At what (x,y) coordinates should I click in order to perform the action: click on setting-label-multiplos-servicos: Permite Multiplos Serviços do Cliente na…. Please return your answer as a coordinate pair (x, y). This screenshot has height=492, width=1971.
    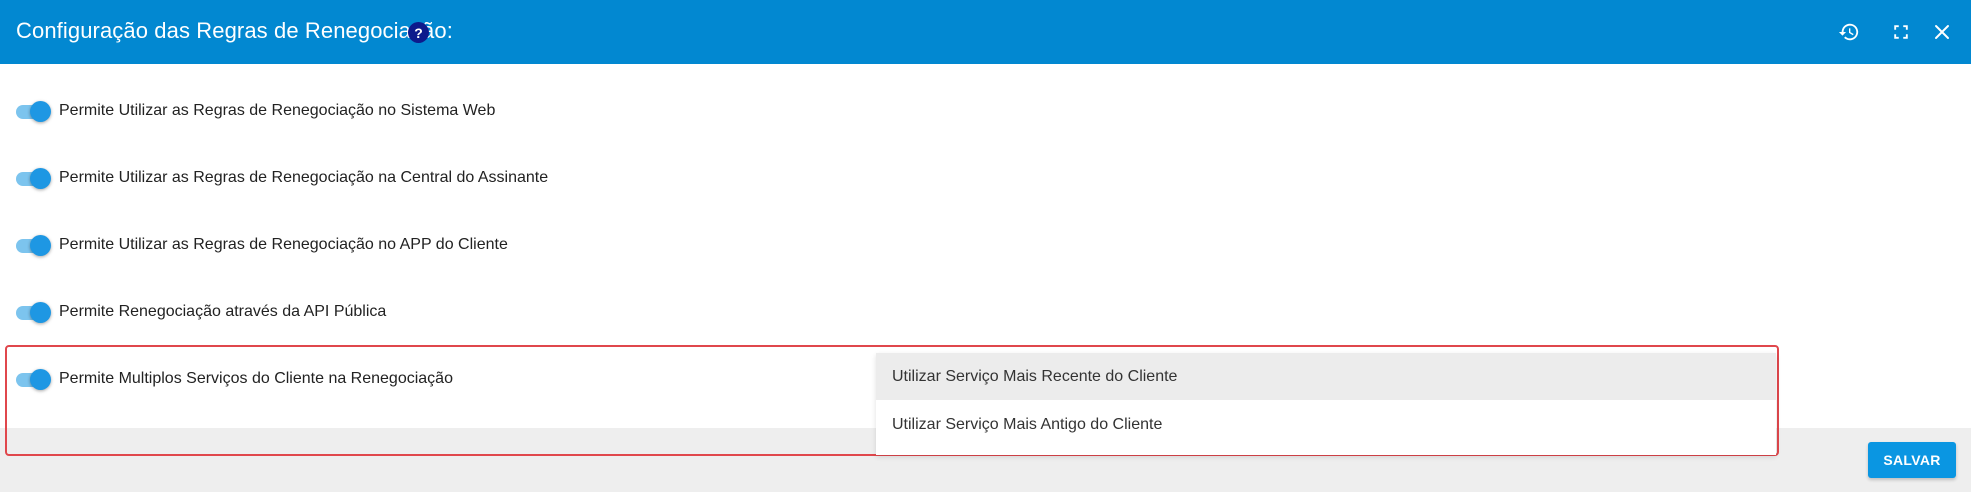
    Looking at the image, I should click on (256, 378).